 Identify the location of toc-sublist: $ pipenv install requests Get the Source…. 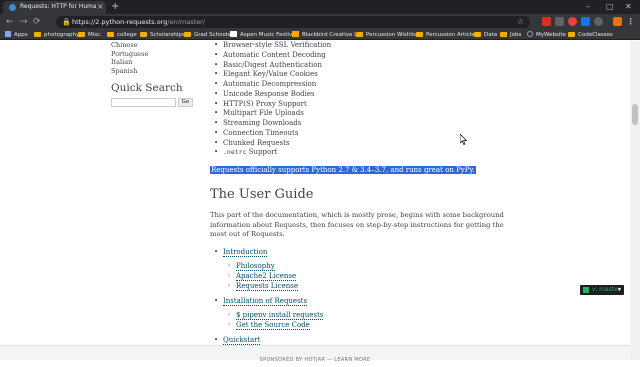
(371, 320).